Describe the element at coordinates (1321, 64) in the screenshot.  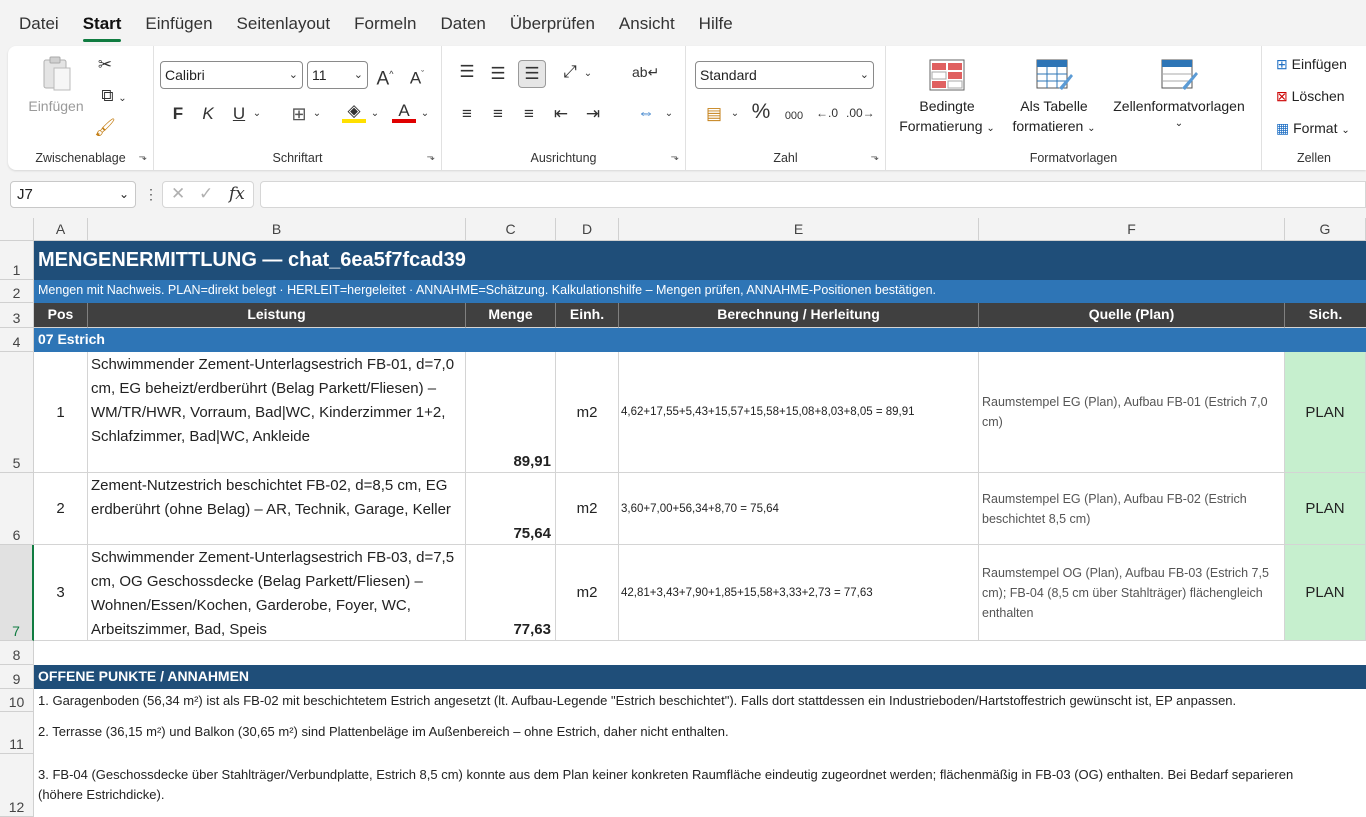
I see `insert-cells-button: ⊞ Einfügen` at that location.